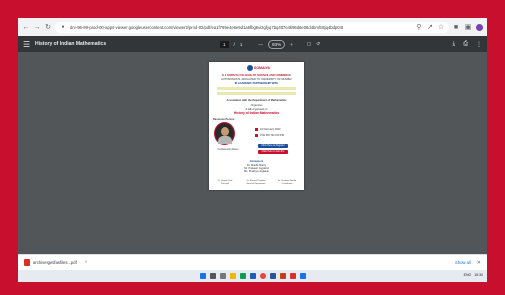  Describe the element at coordinates (419, 27) in the screenshot. I see `zoom-icon: ⚲` at that location.